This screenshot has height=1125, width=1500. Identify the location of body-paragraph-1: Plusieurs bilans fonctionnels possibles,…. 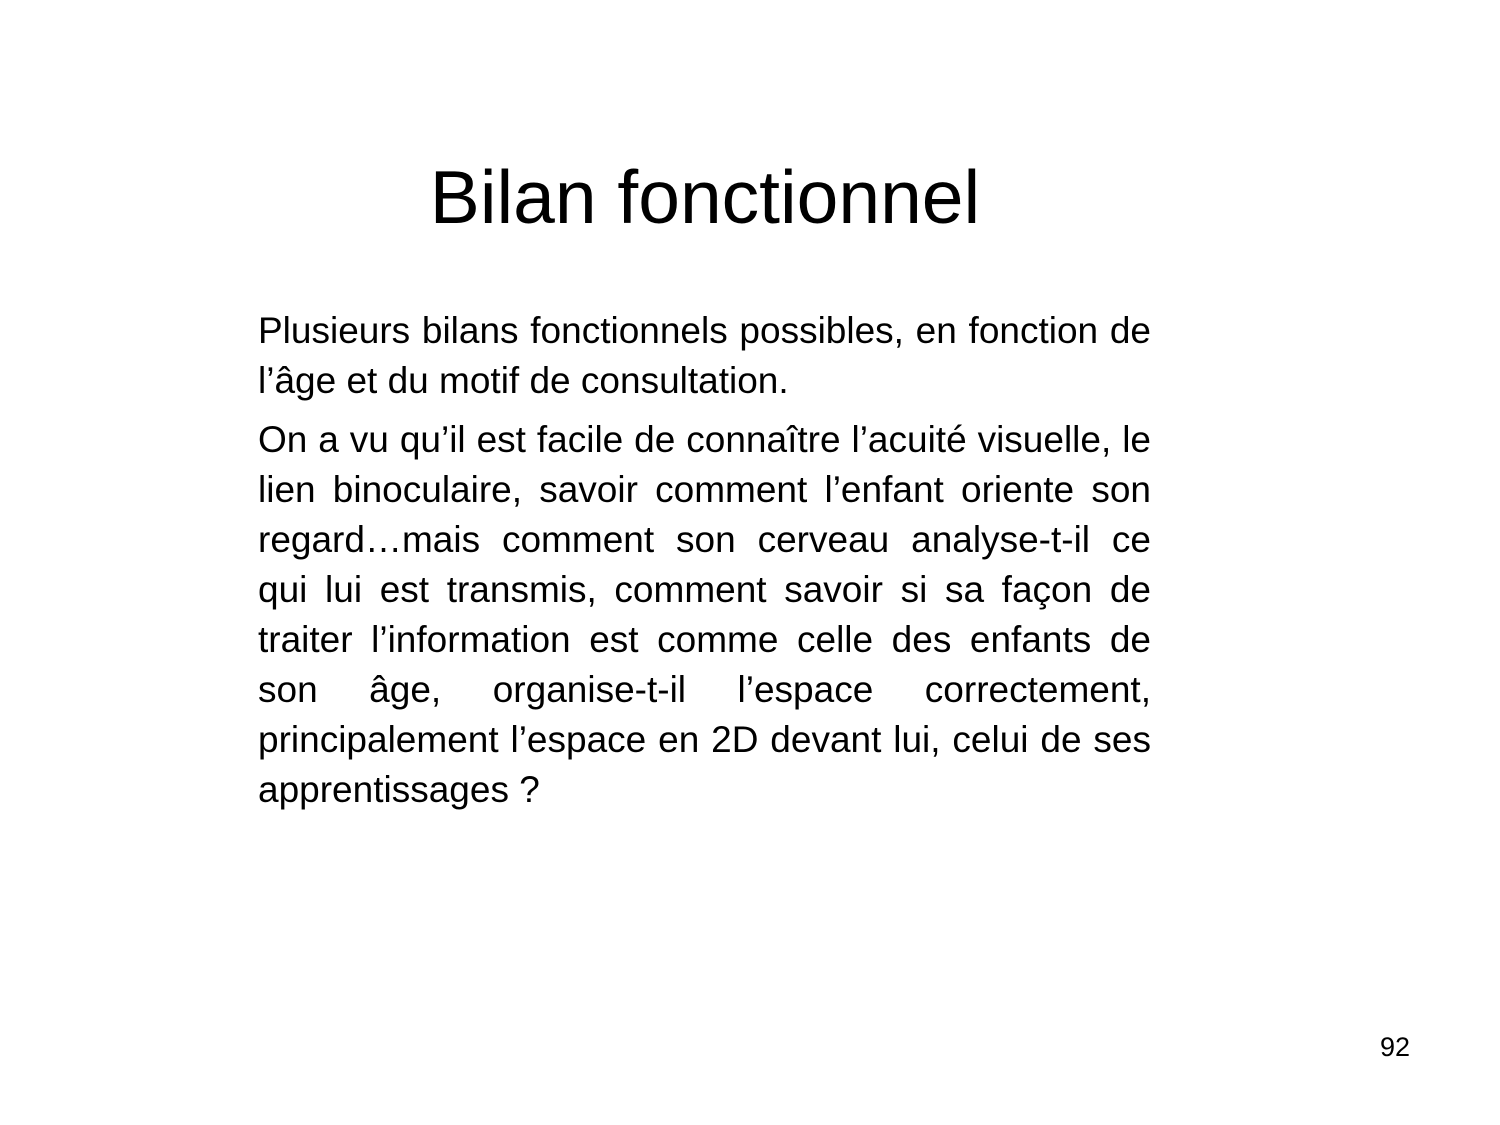
(704, 355).